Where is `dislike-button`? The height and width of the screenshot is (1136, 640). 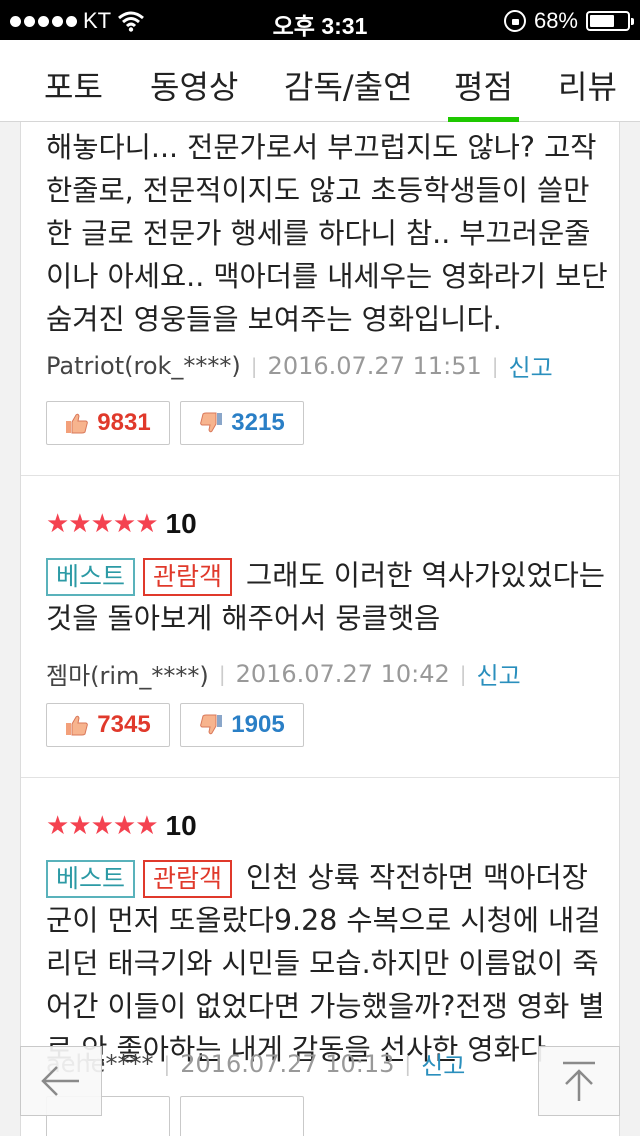
dislike-button is located at coordinates (242, 1116).